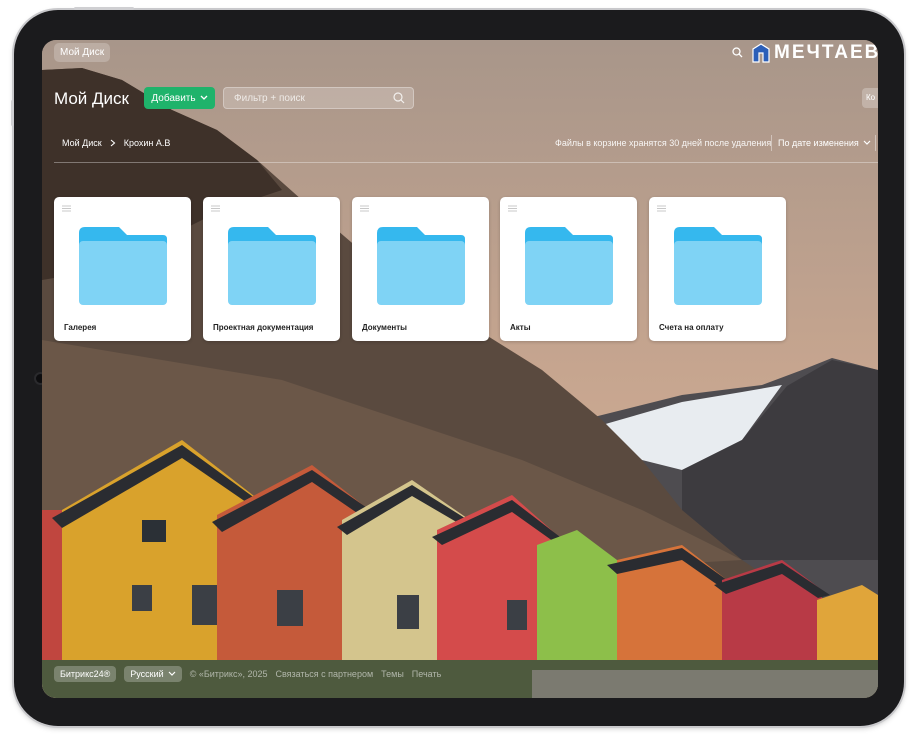  I want to click on breadcrumb: Мой Диск Крохин А.В, so click(116, 143).